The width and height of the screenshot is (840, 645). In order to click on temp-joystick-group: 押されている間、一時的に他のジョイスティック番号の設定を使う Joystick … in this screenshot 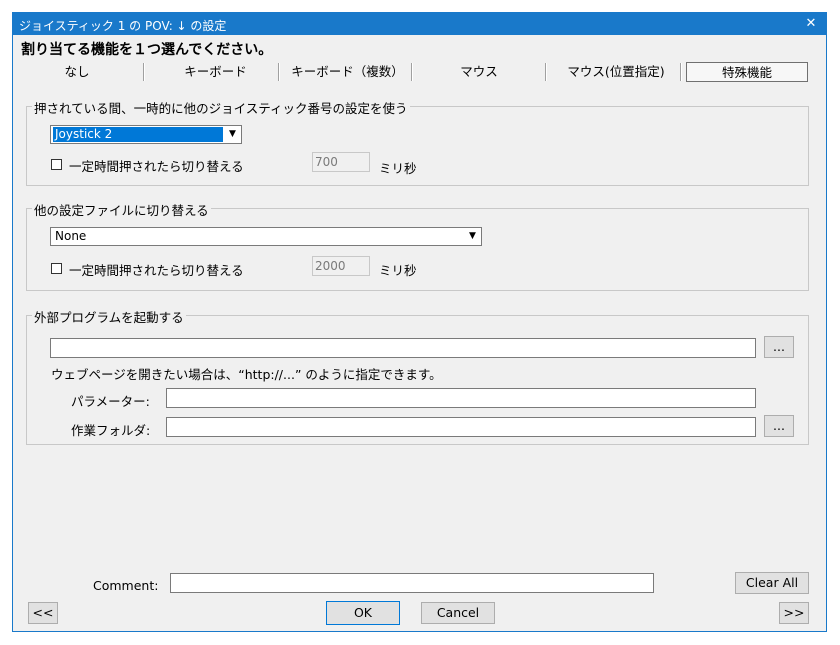, I will do `click(417, 142)`.